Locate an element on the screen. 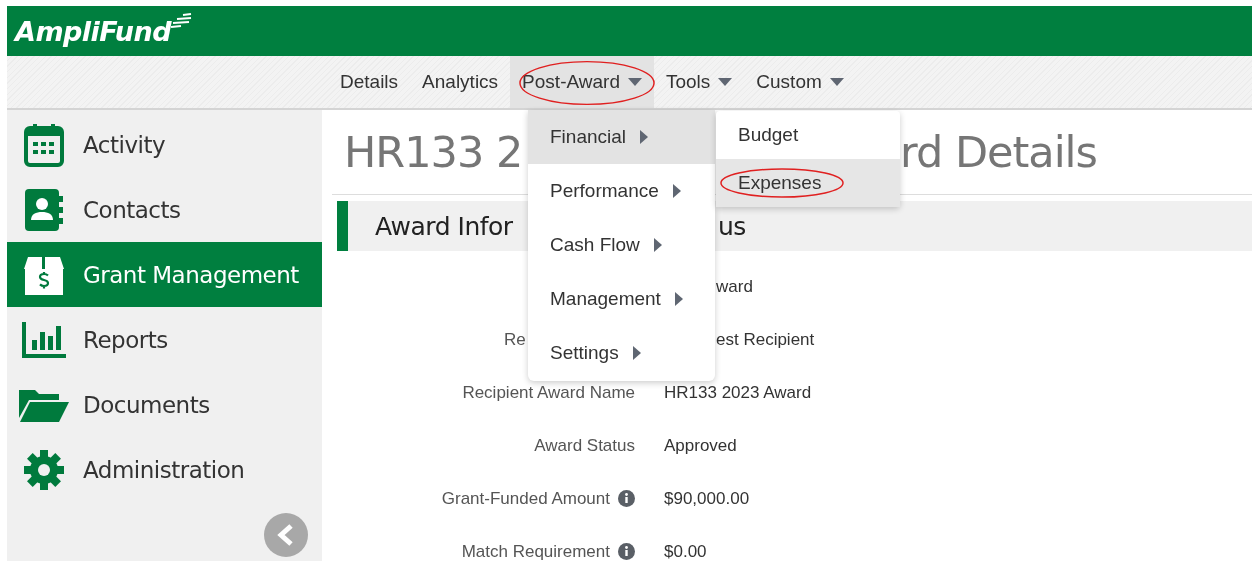  field-label: Match Requirement is located at coordinates (535, 551).